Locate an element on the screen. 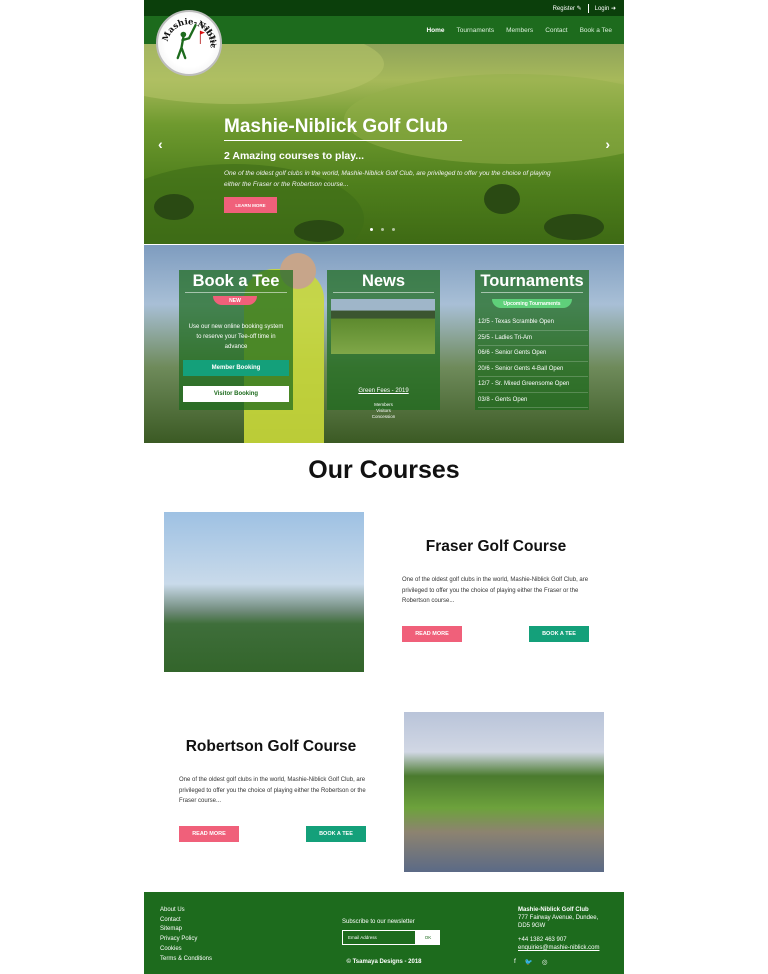 Image resolution: width=768 pixels, height=974 pixels. email-link: enquiries@mashie-niblick.com is located at coordinates (558, 948).